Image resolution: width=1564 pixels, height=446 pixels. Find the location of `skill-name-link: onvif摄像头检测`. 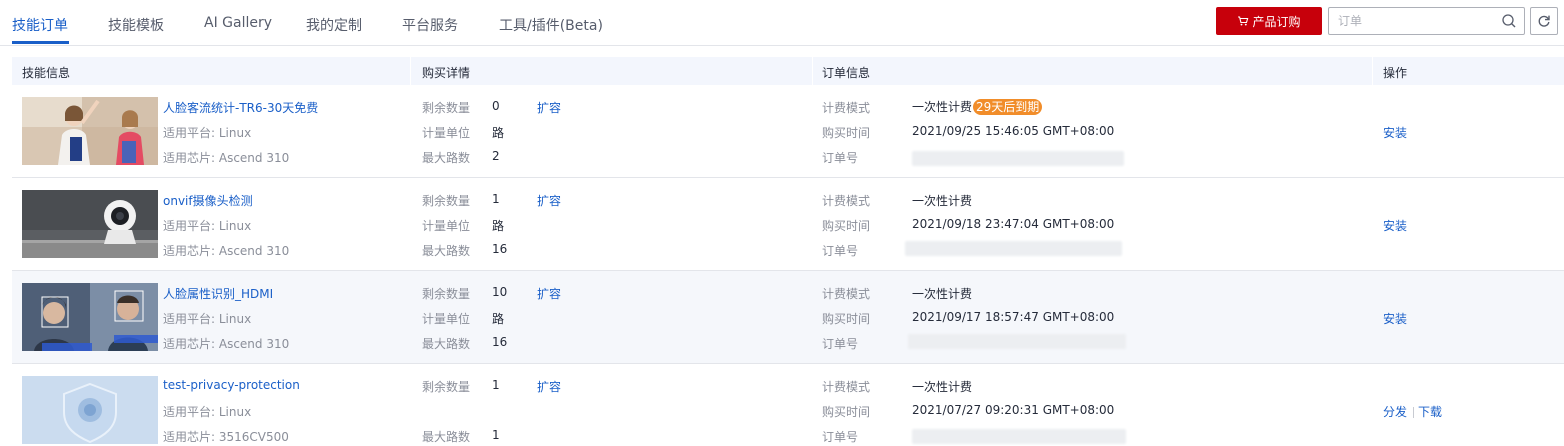

skill-name-link: onvif摄像头检测 is located at coordinates (208, 200).